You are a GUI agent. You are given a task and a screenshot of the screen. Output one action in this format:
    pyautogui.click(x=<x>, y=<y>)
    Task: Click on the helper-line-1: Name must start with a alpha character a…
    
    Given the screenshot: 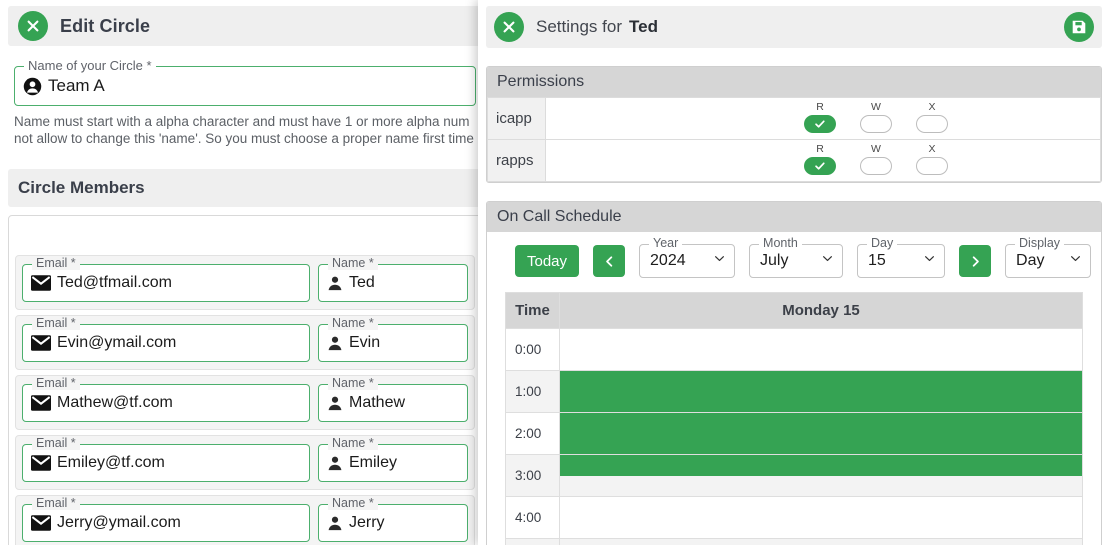 What is the action you would take?
    pyautogui.click(x=242, y=121)
    